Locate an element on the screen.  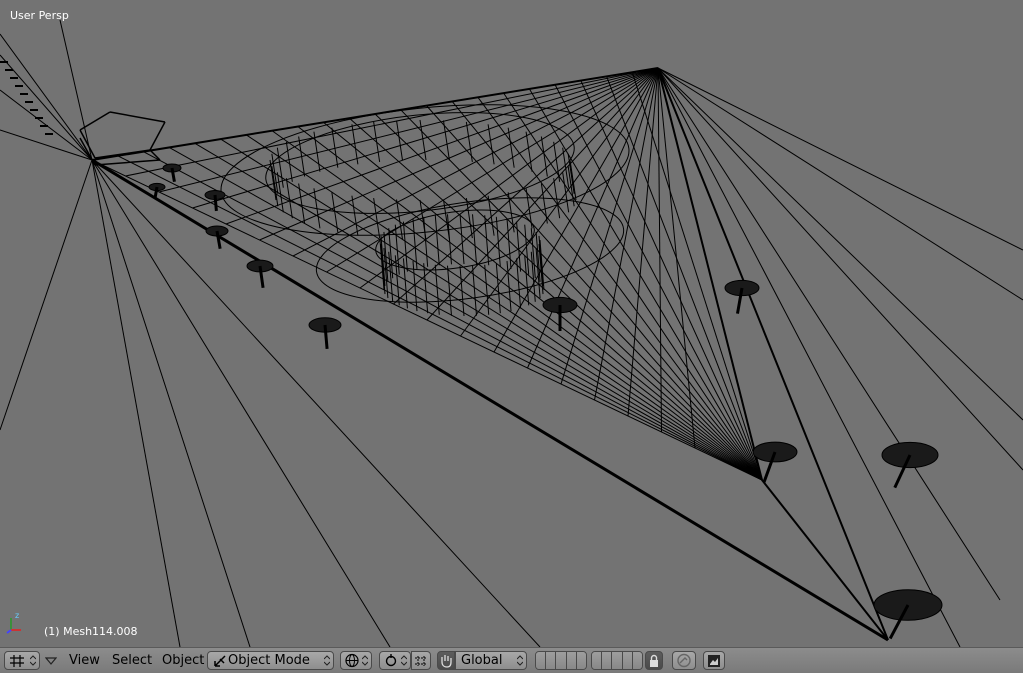
pivot-icon is located at coordinates (391, 660).